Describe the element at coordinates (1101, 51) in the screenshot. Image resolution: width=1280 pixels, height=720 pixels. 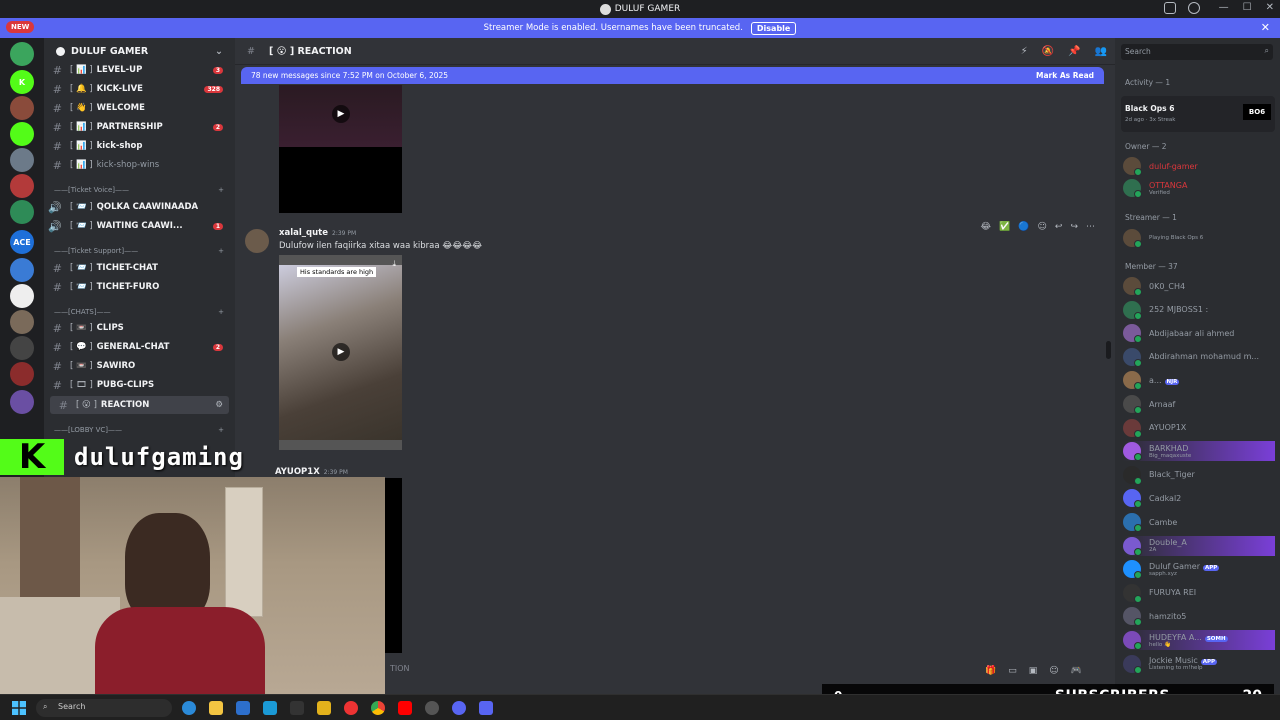
I see `member-list-icon: 👥` at that location.